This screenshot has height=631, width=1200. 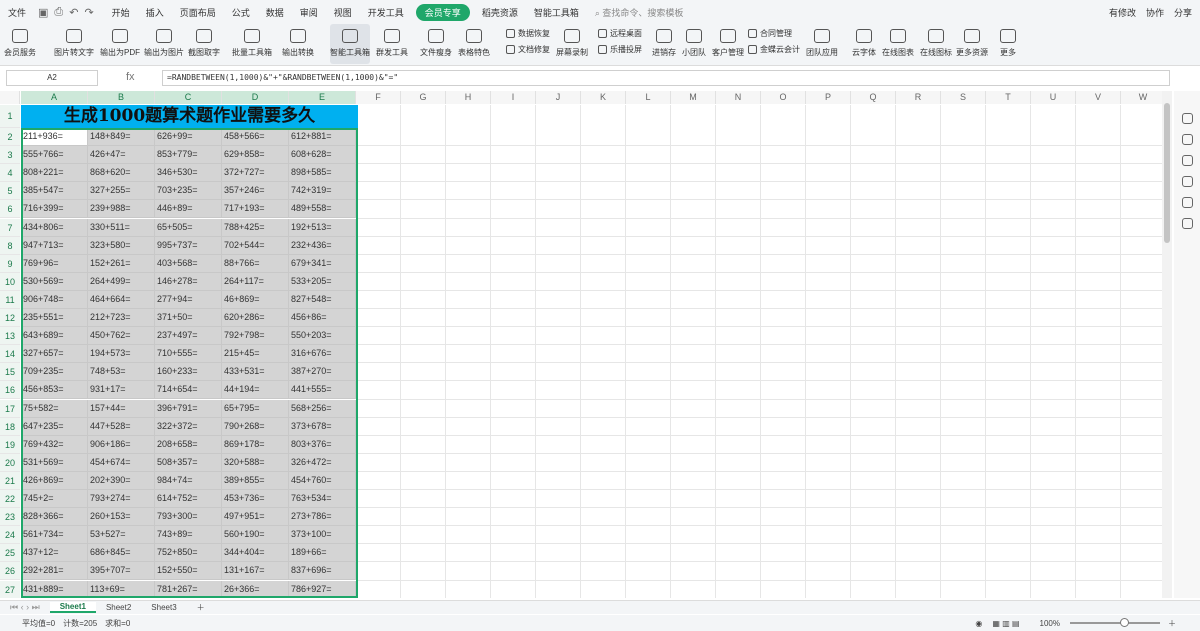 I want to click on cell-C6: 446+89=, so click(x=188, y=209).